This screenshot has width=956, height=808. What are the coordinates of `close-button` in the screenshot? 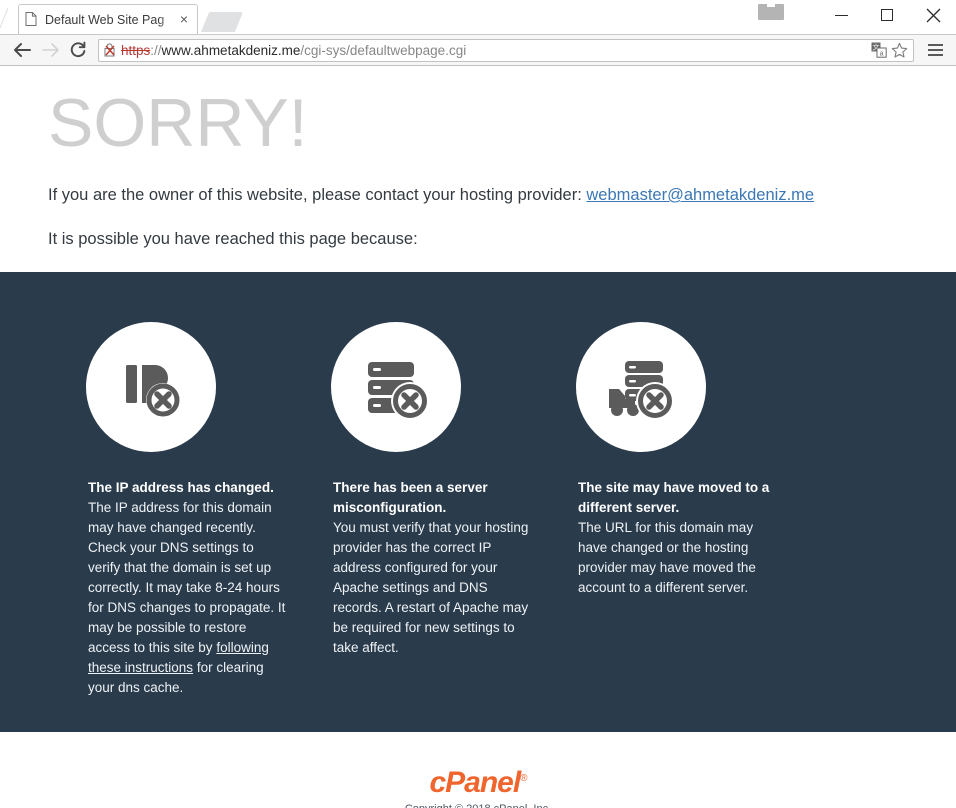 It's located at (933, 15).